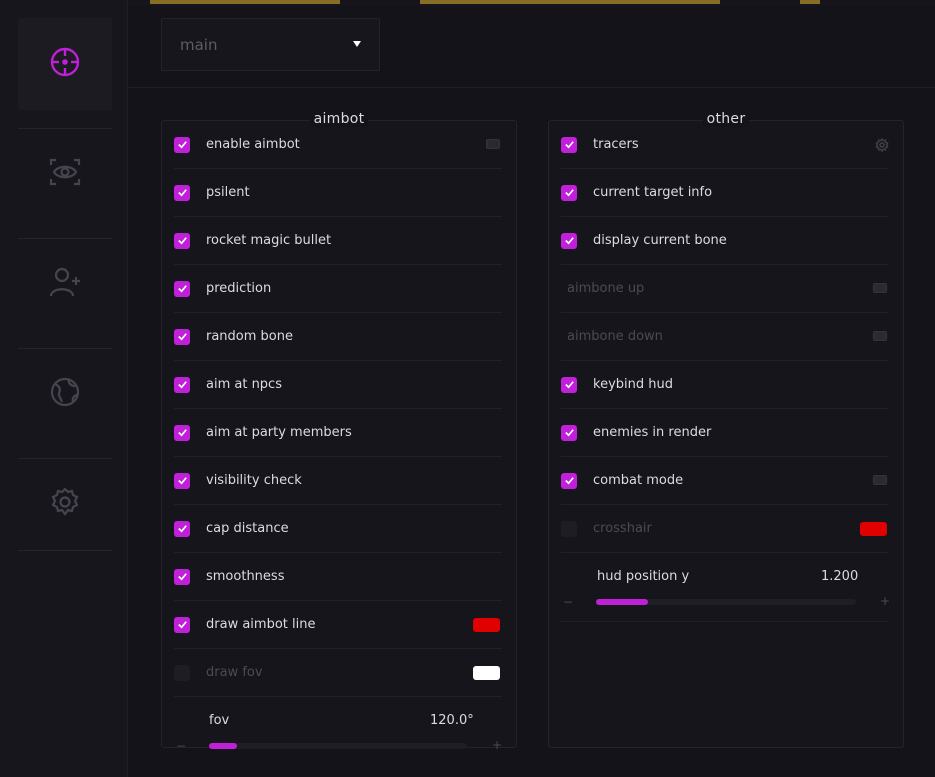 This screenshot has width=935, height=777. What do you see at coordinates (261, 624) in the screenshot?
I see `option-label: draw aimbot line` at bounding box center [261, 624].